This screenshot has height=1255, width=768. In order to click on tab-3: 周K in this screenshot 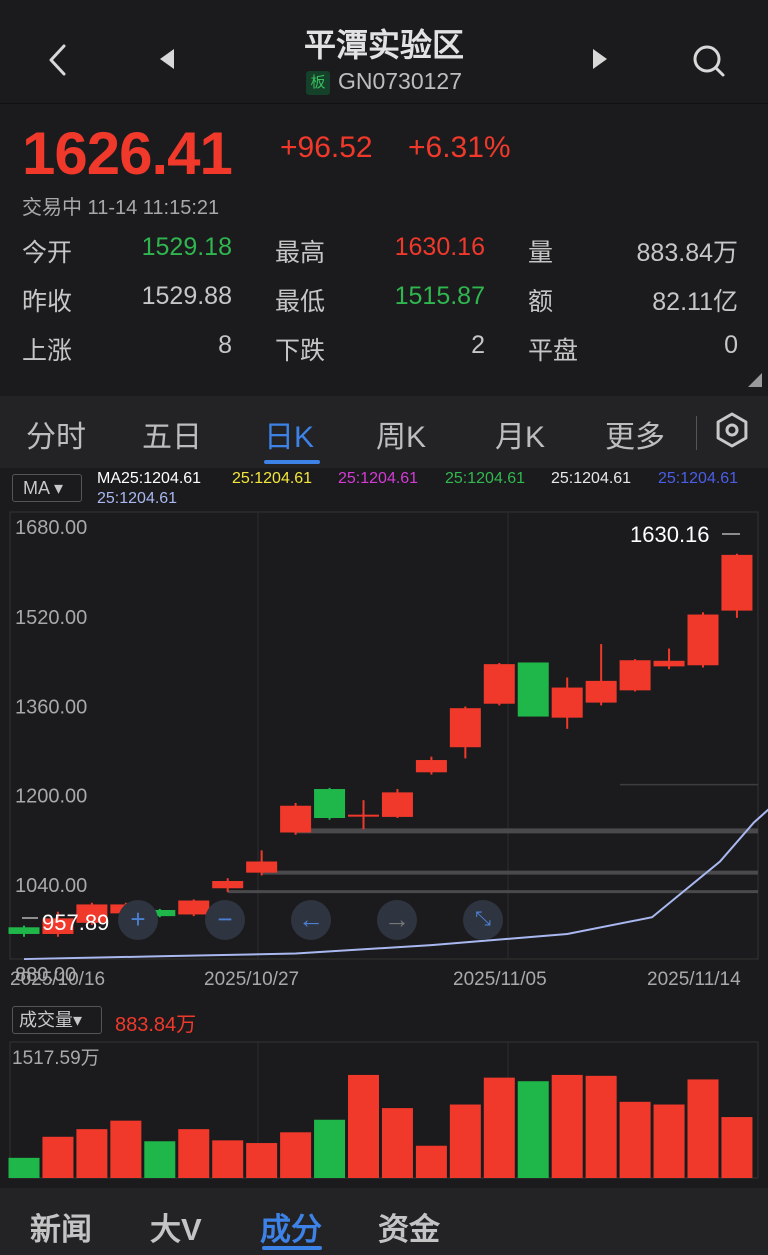, I will do `click(401, 434)`.